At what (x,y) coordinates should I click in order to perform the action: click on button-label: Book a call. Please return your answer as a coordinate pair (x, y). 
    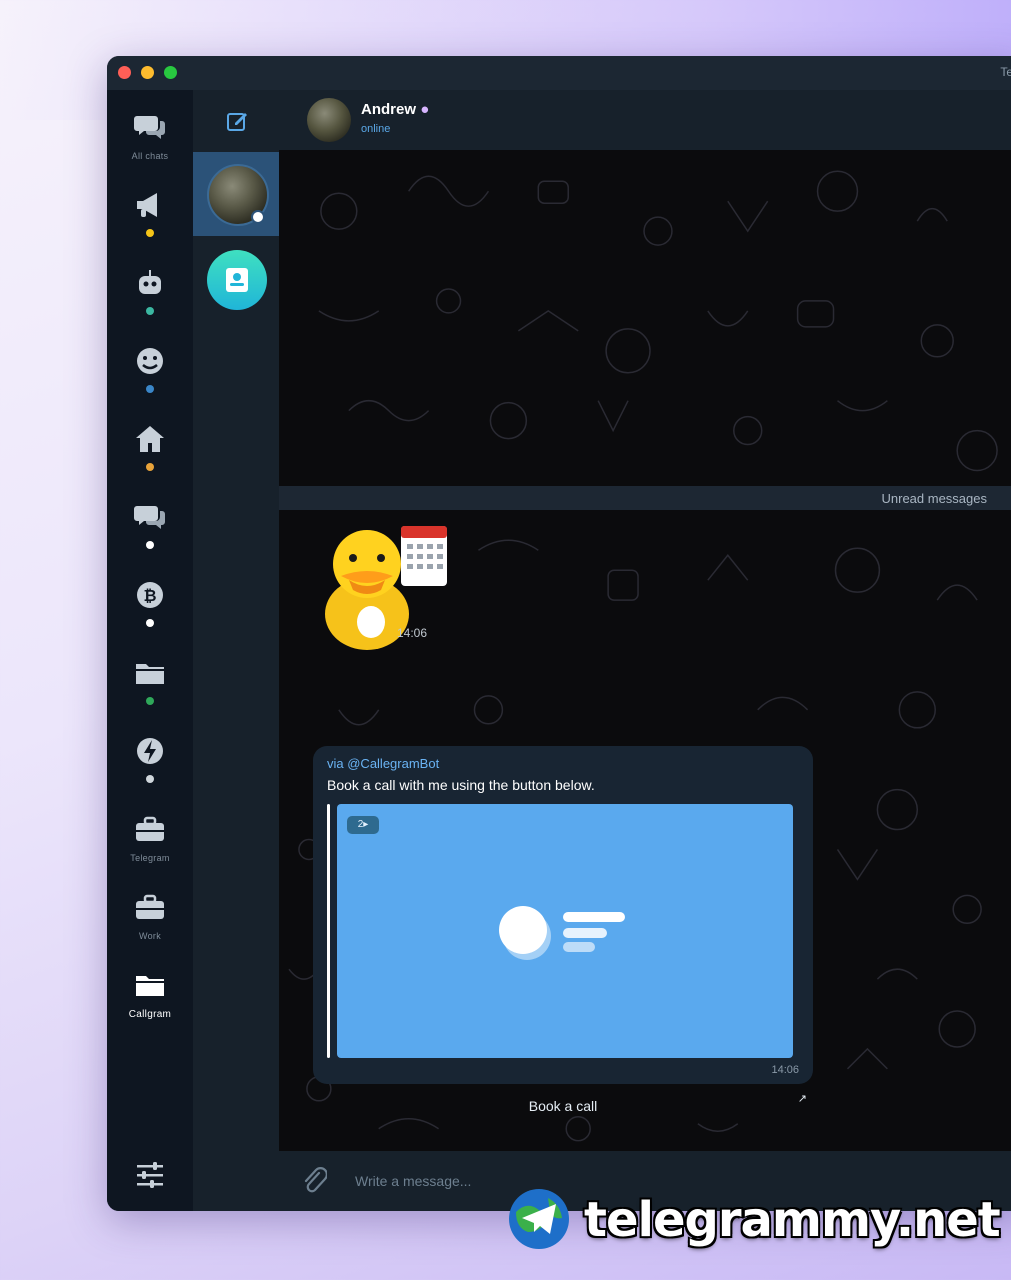
    Looking at the image, I should click on (563, 1106).